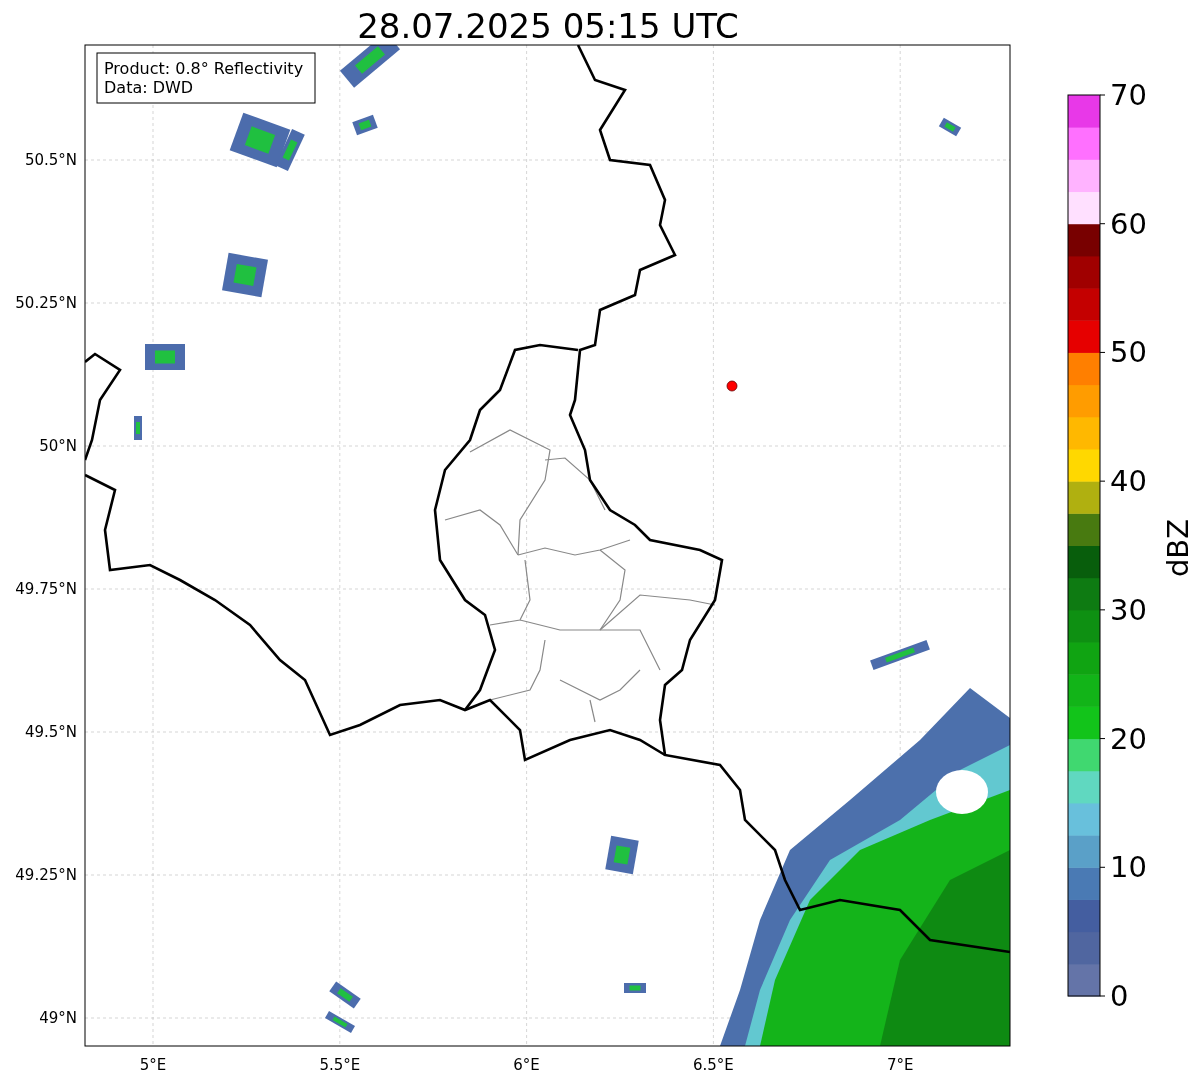 This screenshot has height=1081, width=1202. What do you see at coordinates (149, 87) in the screenshot?
I see `info-text: Data: DWD` at bounding box center [149, 87].